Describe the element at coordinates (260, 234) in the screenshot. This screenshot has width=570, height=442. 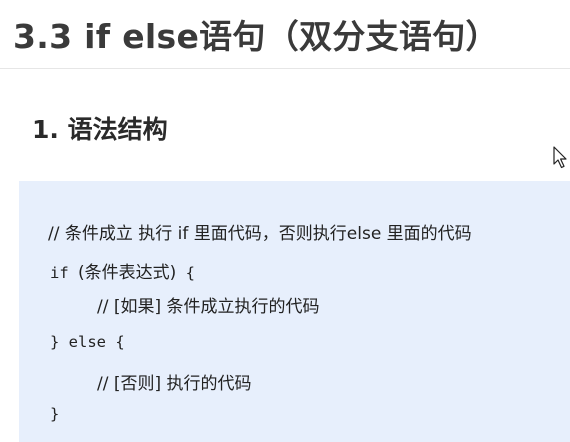
I see `code-comment-line: // 条件成立 执行 if 里面代码，否则执行else 里面的代码` at that location.